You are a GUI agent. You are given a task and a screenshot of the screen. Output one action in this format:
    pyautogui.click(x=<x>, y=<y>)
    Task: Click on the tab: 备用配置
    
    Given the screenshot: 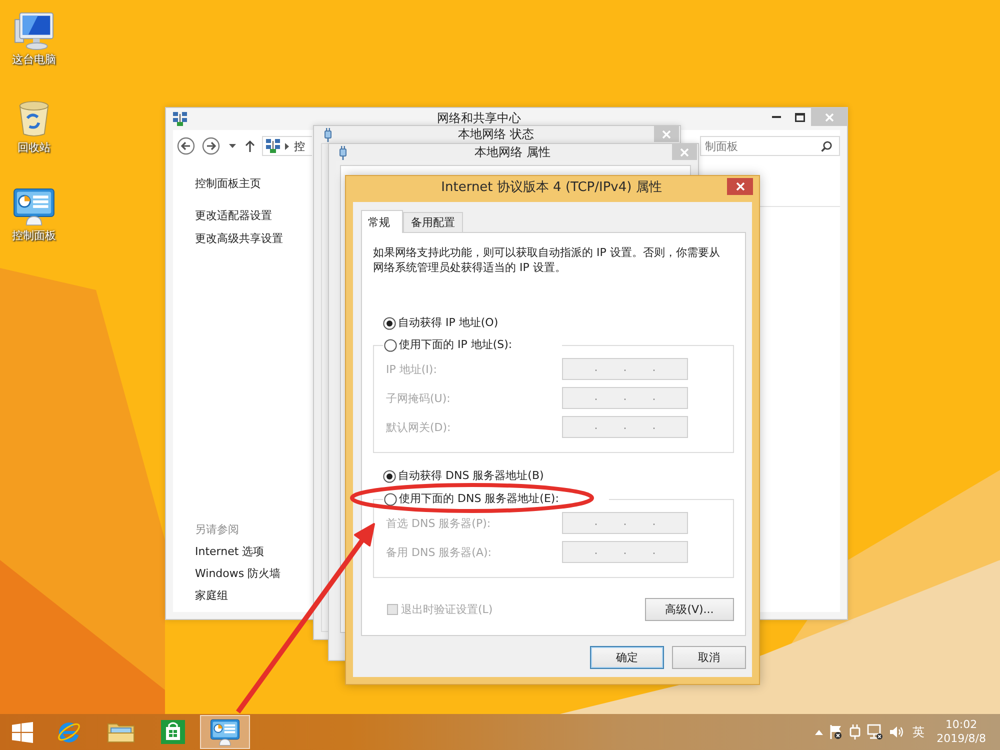 What is the action you would take?
    pyautogui.click(x=433, y=222)
    